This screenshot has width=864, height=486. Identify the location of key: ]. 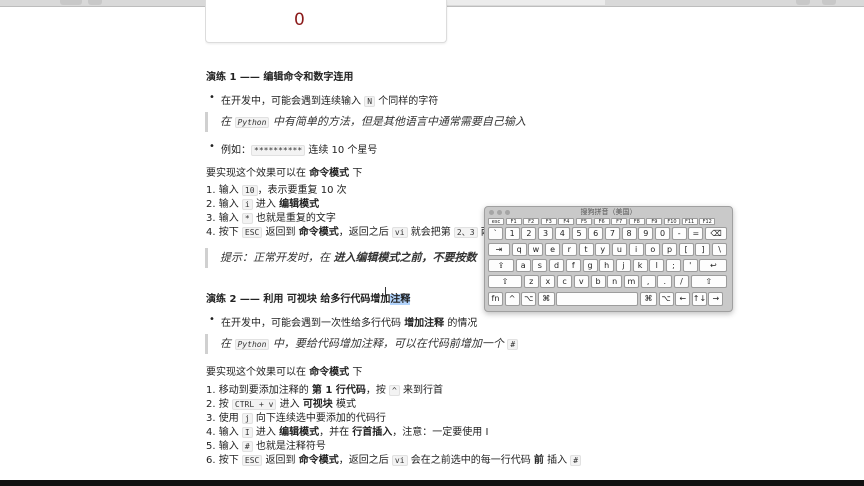
(703, 249).